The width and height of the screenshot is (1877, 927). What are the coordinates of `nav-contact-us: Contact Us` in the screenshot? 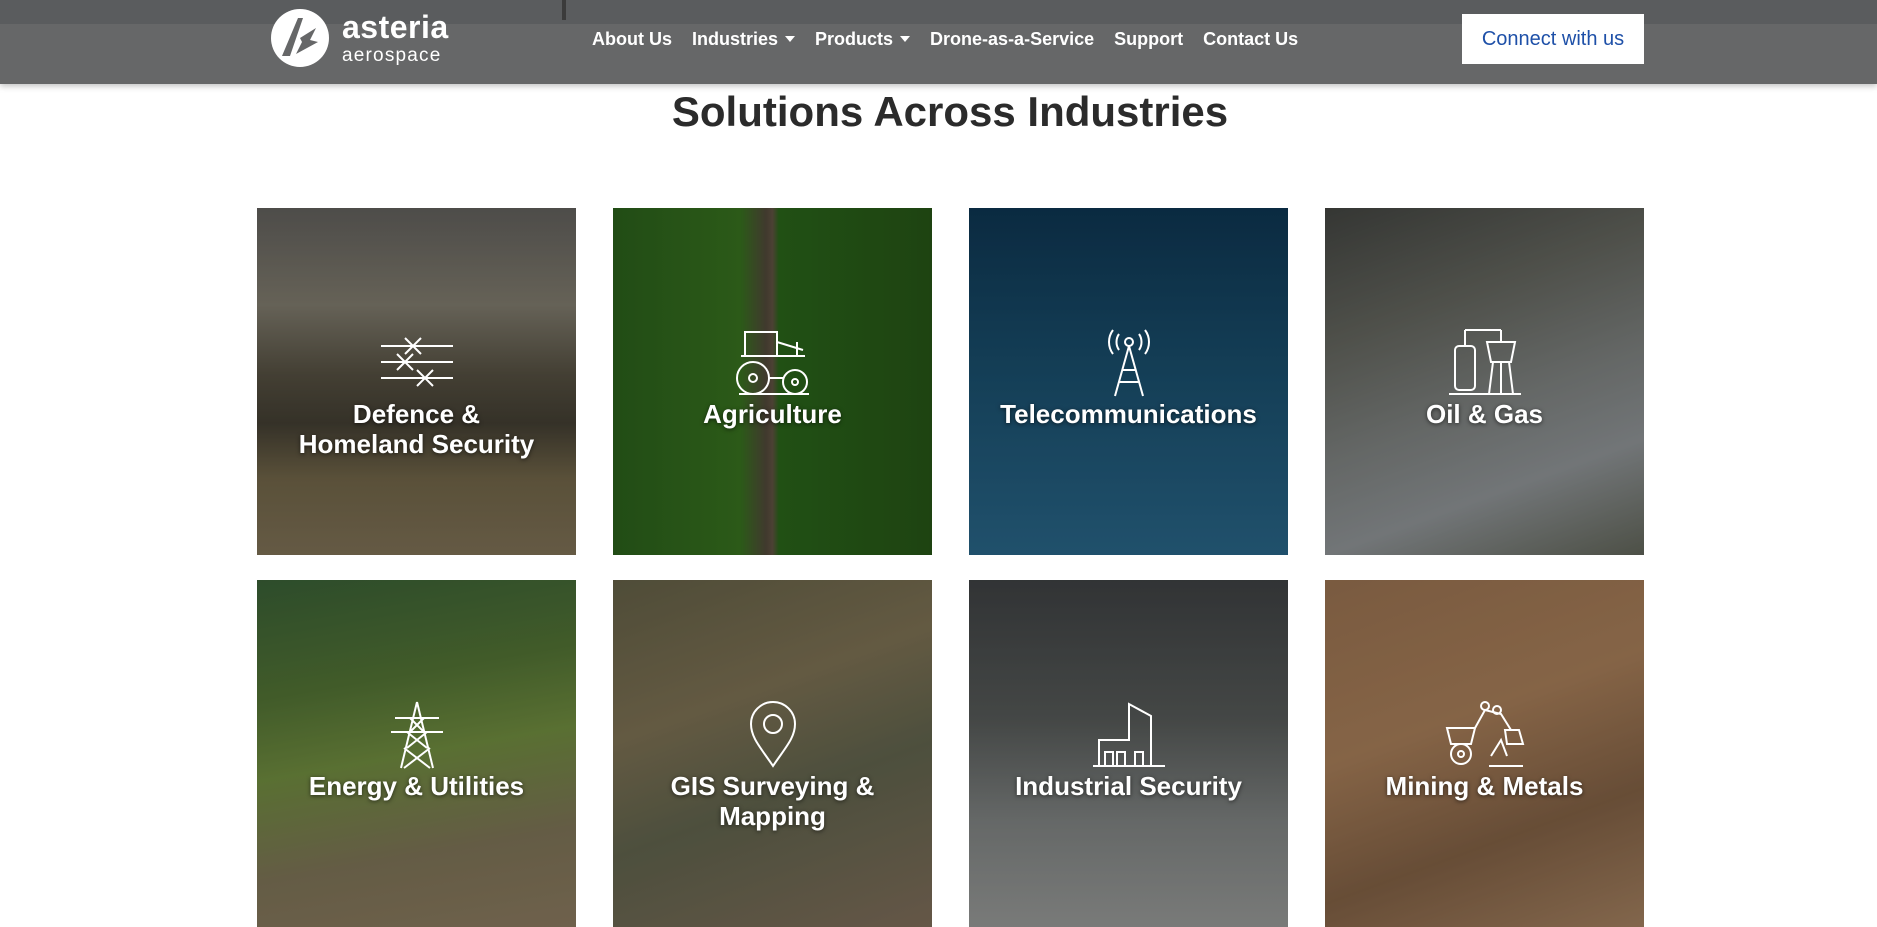 It's located at (1250, 39).